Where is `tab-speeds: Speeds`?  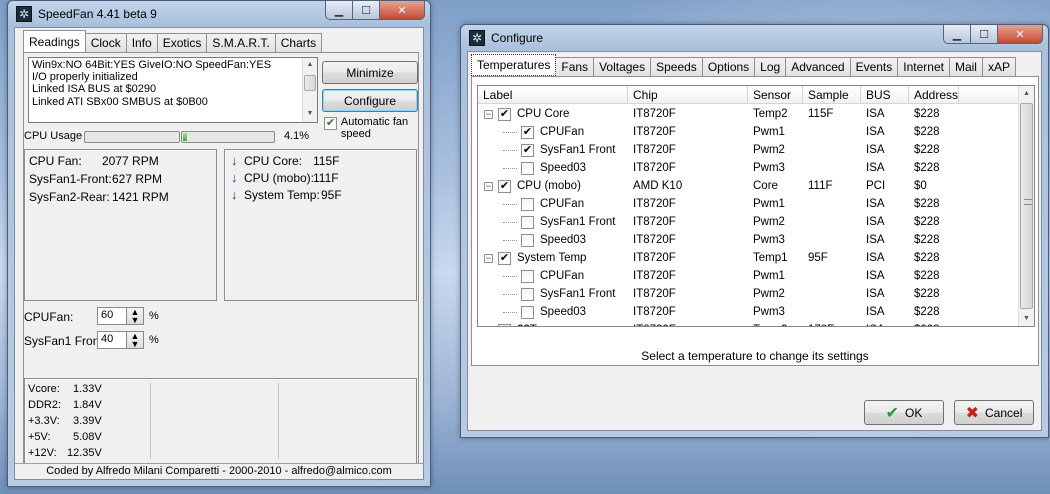
tab-speeds: Speeds is located at coordinates (676, 66).